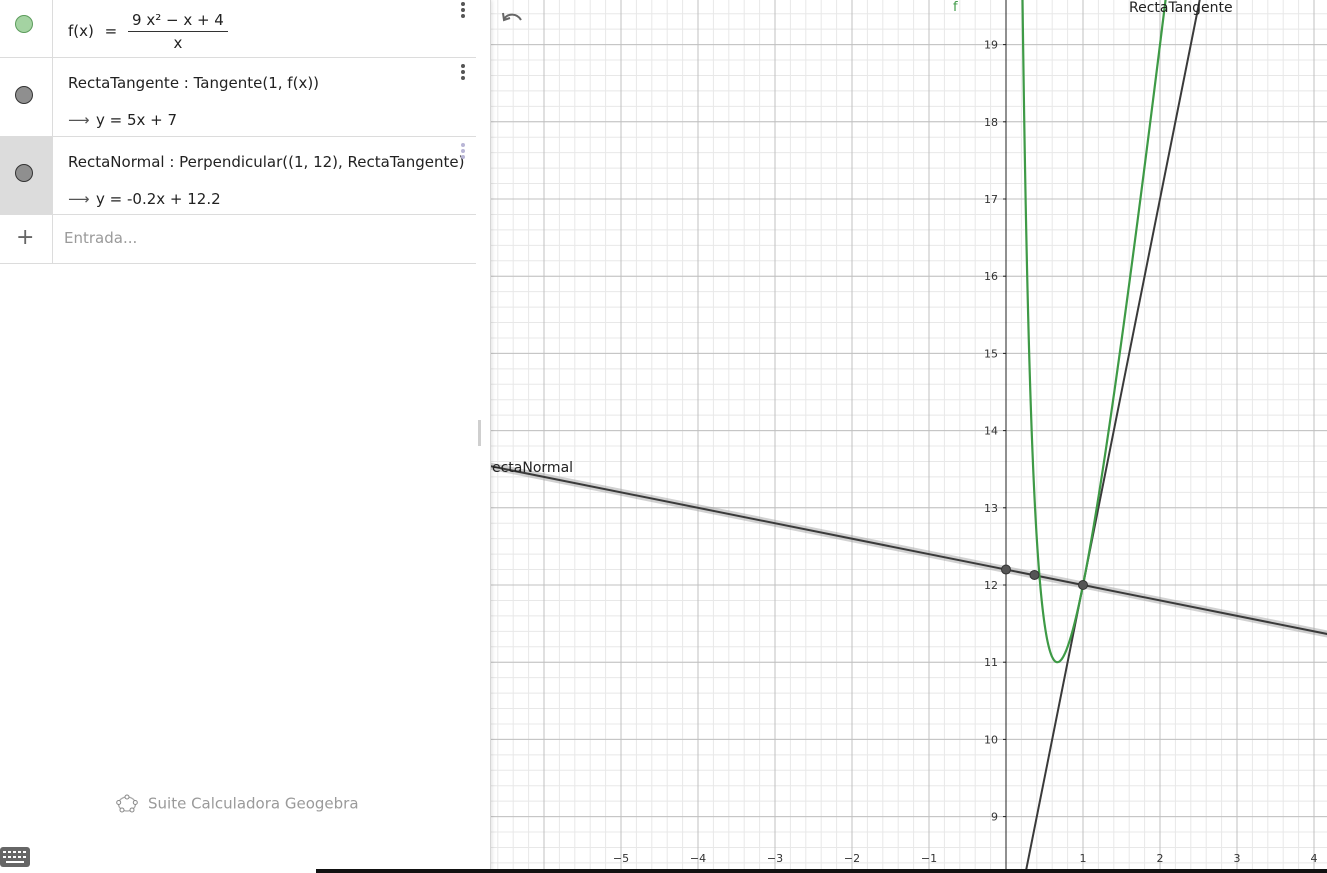 This screenshot has height=873, width=1327. What do you see at coordinates (1181, 8) in the screenshot?
I see `label-tangent: RectaTangente` at bounding box center [1181, 8].